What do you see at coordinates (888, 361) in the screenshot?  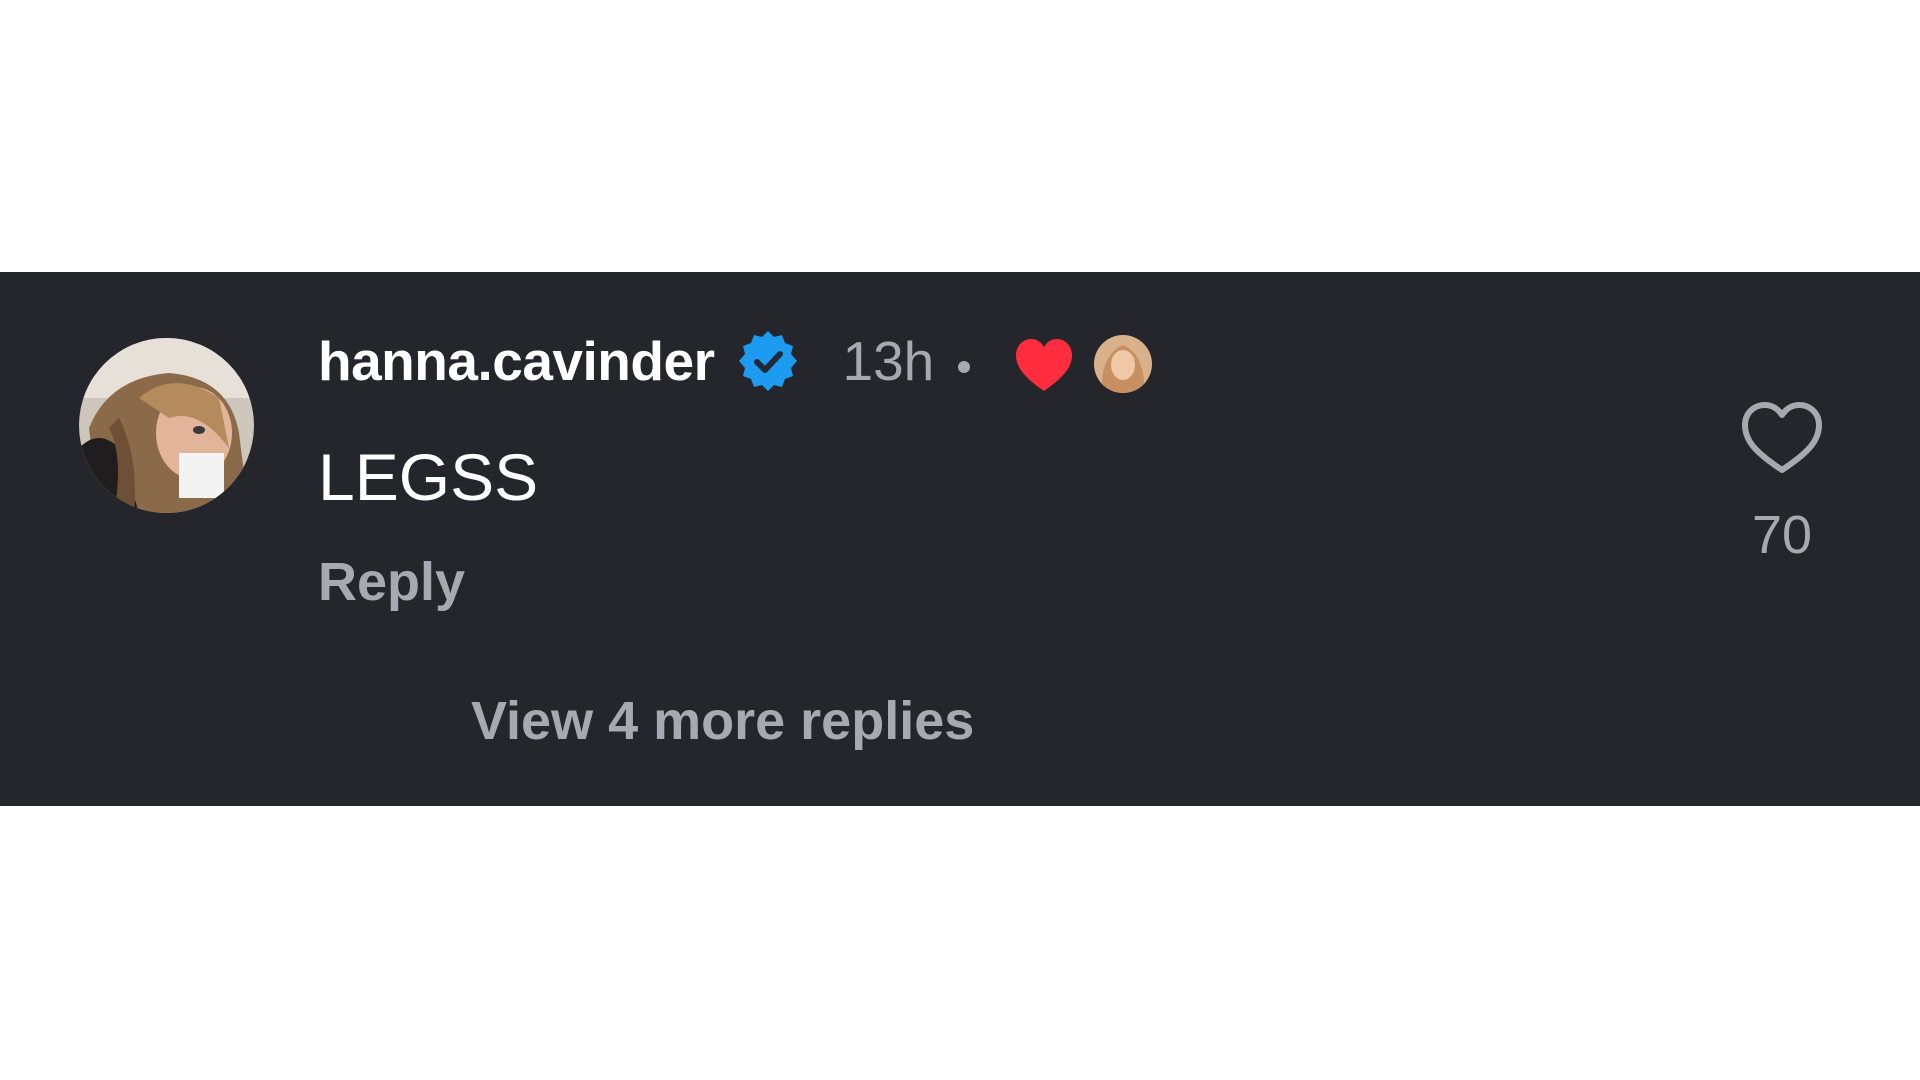 I see `comment-timestamp: 13h` at bounding box center [888, 361].